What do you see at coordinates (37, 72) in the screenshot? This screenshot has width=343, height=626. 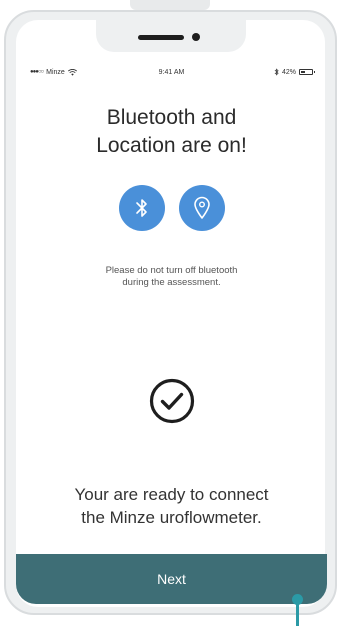 I see `signal-strength-icon: ●●●○○` at bounding box center [37, 72].